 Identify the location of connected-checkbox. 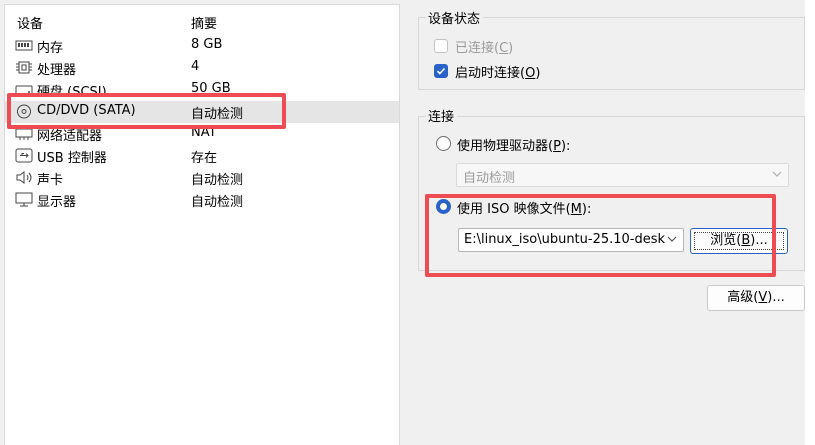
(441, 46).